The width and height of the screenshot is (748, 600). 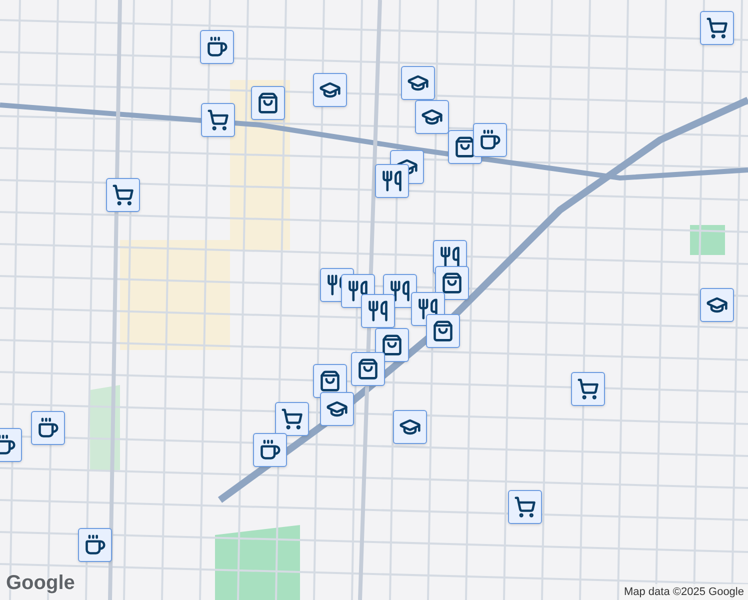 What do you see at coordinates (40, 583) in the screenshot?
I see `google-logo: Google` at bounding box center [40, 583].